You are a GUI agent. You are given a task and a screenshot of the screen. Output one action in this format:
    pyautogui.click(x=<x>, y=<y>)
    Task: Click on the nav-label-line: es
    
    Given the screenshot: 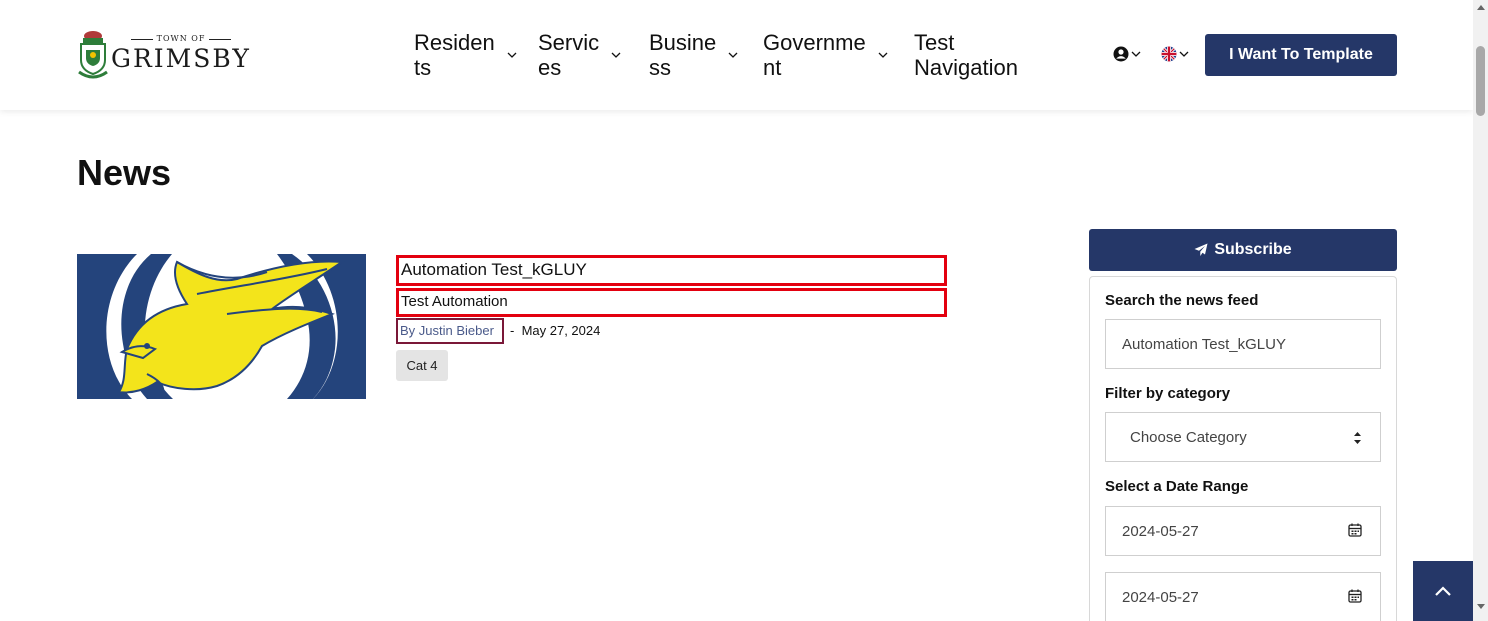 What is the action you would take?
    pyautogui.click(x=550, y=67)
    